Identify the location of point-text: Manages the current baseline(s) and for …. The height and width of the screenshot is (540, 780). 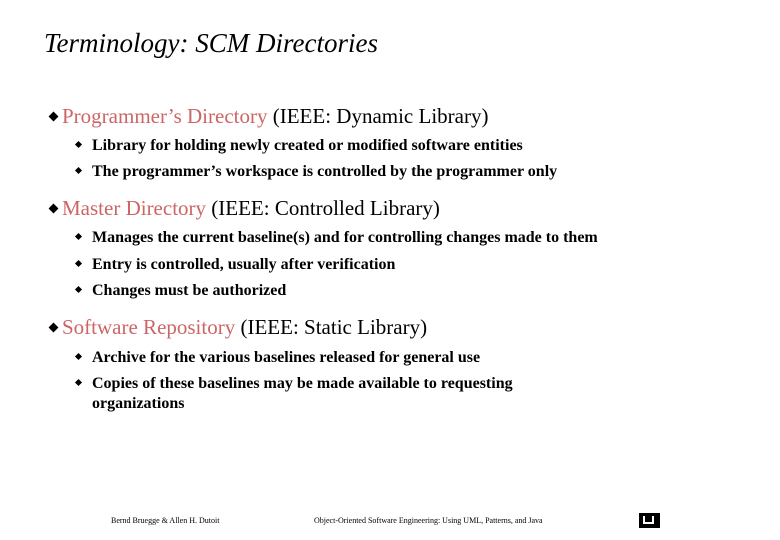
(345, 237).